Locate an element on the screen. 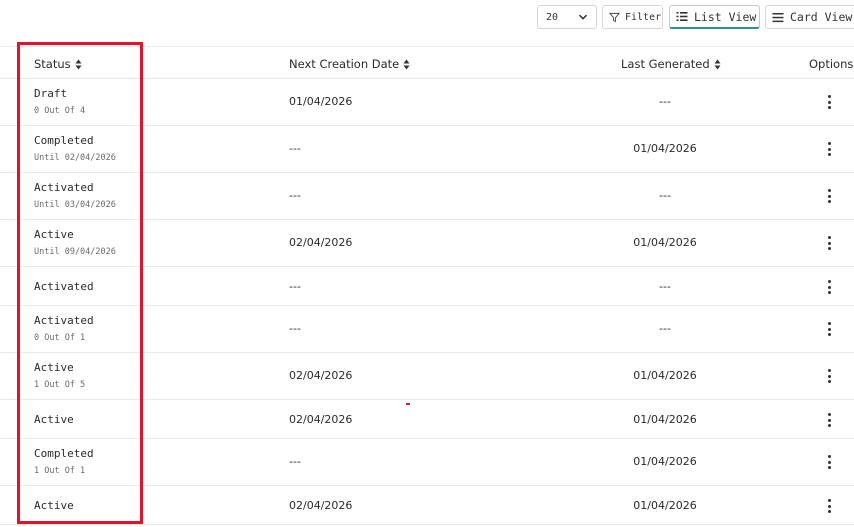 Image resolution: width=854 pixels, height=527 pixels. page-size-select: 20 is located at coordinates (567, 17).